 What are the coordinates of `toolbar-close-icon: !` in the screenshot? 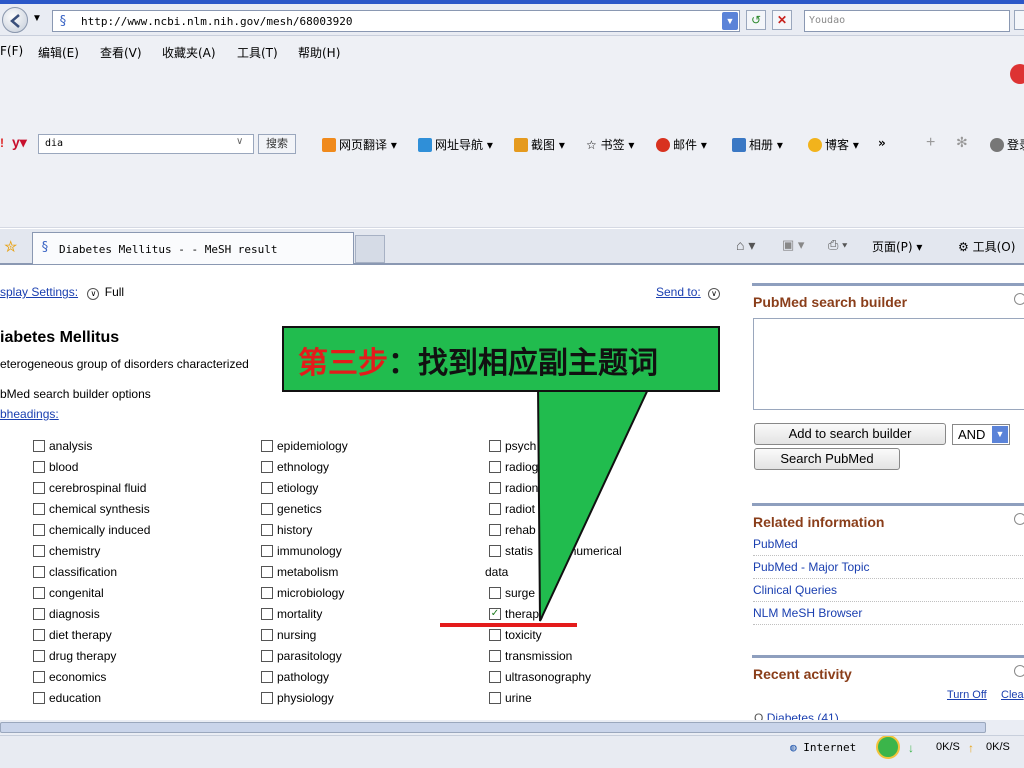 It's located at (2, 143).